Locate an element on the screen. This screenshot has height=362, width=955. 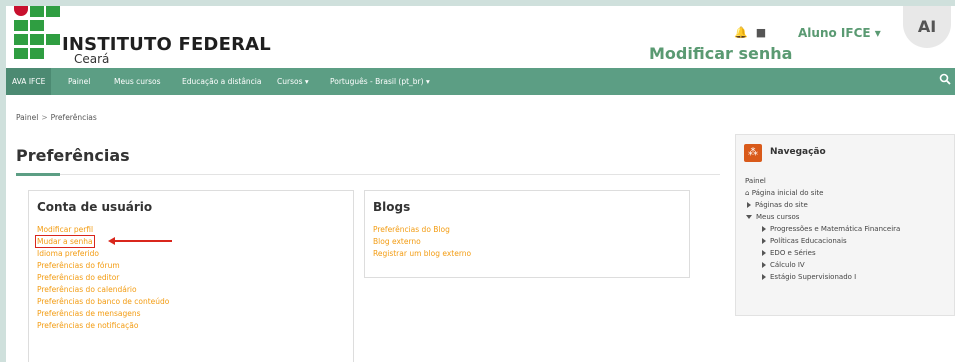
breadcrumb-item-painel: Painel is located at coordinates (27, 117).